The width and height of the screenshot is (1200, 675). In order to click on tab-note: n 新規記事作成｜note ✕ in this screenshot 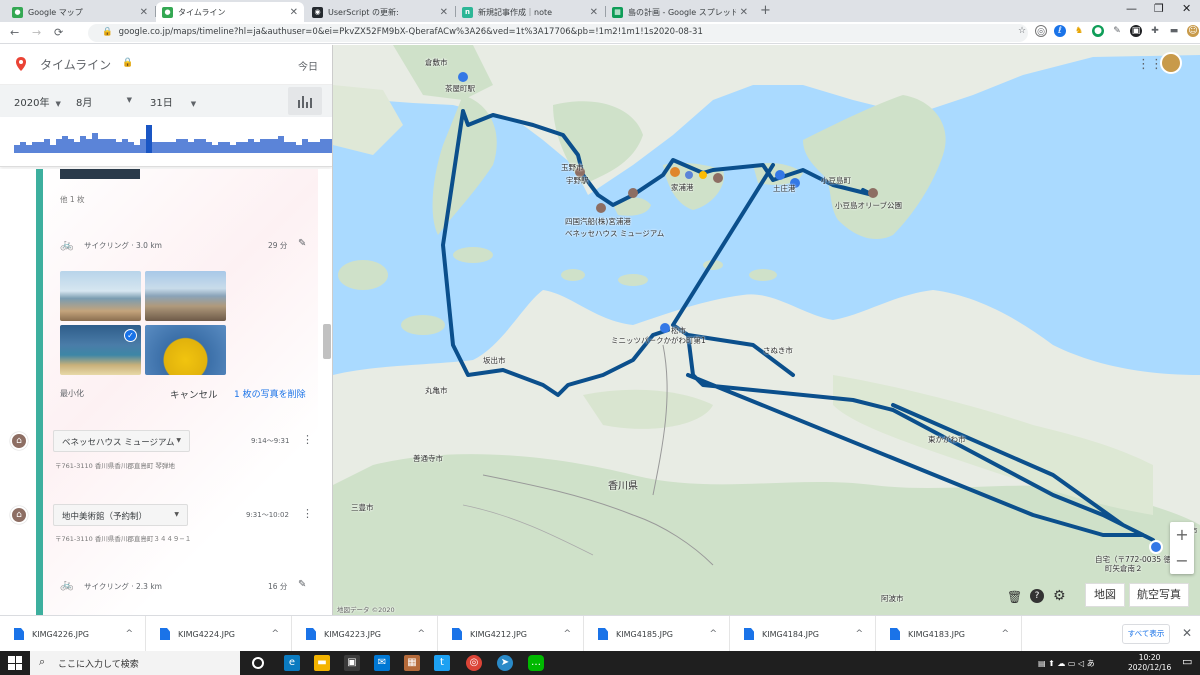, I will do `click(530, 12)`.